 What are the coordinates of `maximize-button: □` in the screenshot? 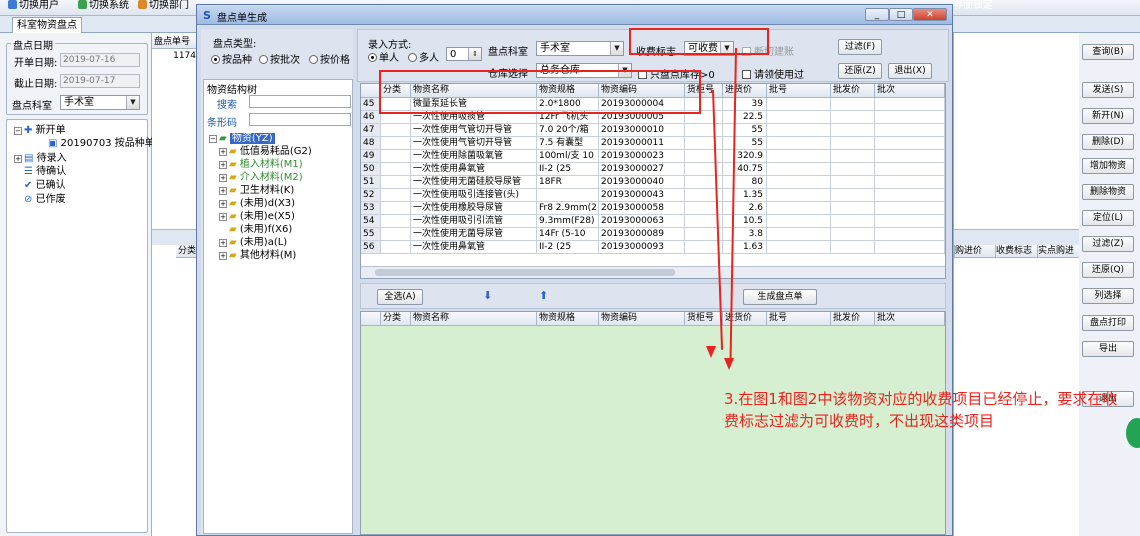 It's located at (901, 14).